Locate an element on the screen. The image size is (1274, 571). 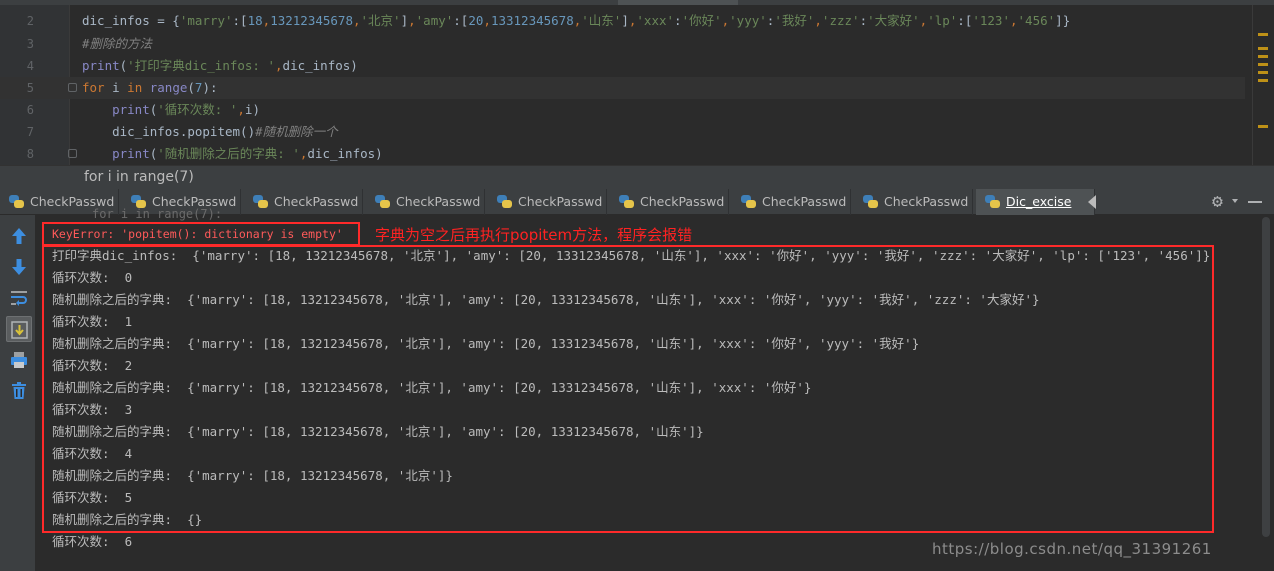
code-line: 6 print('循环次数: ',i) is located at coordinates (622, 110).